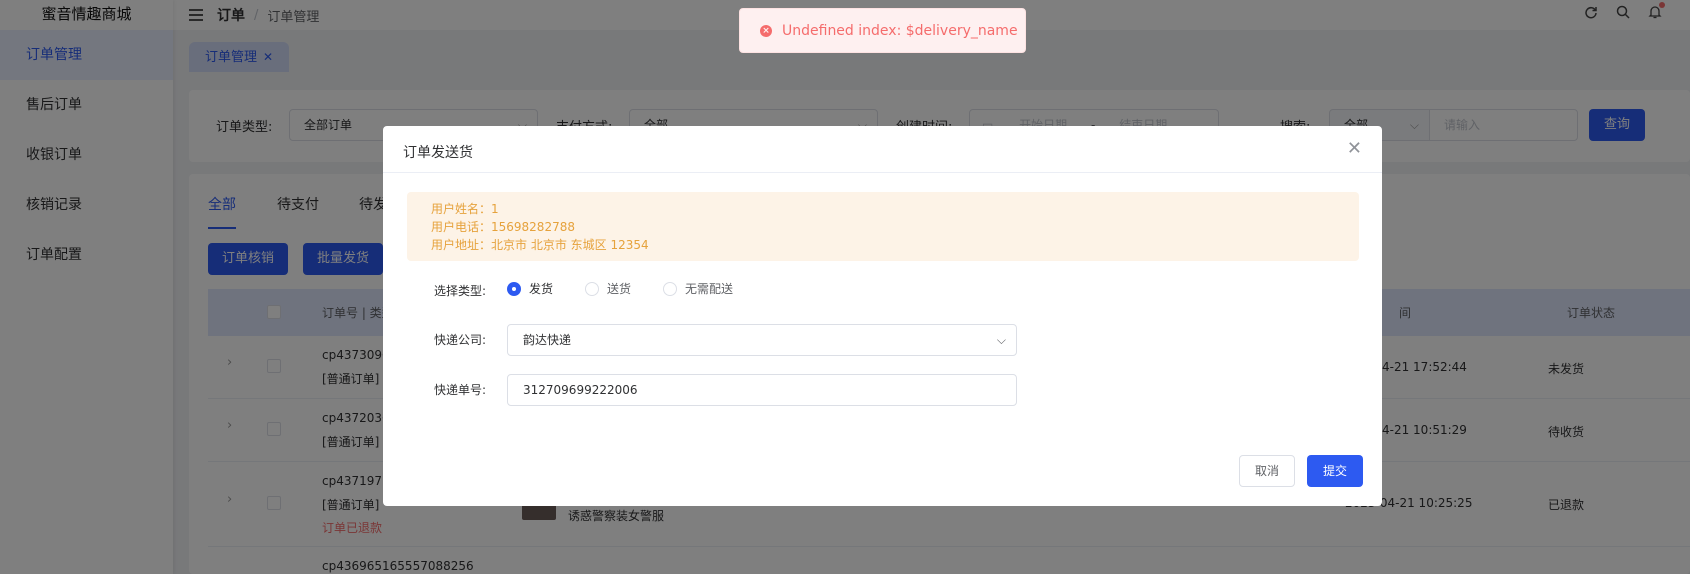 This screenshot has height=574, width=1690. Describe the element at coordinates (1267, 471) in the screenshot. I see `cancel-button: 取消` at that location.